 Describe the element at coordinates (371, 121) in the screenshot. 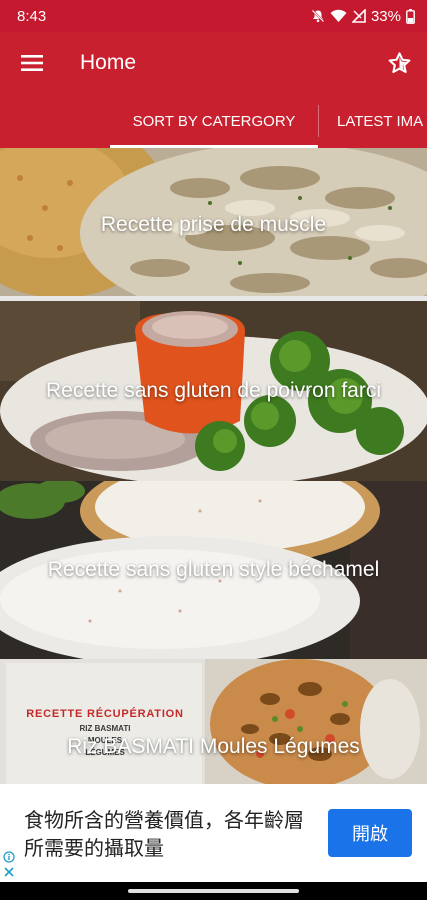

I see `tab-latest-images: LATEST IMA` at that location.